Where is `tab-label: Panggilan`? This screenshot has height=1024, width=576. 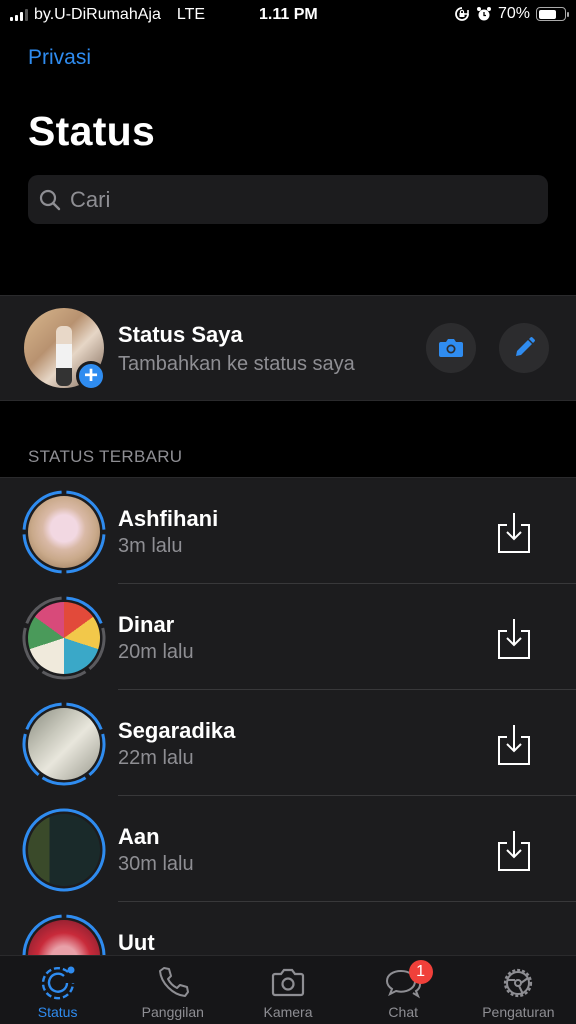
tab-label: Panggilan is located at coordinates (172, 1012).